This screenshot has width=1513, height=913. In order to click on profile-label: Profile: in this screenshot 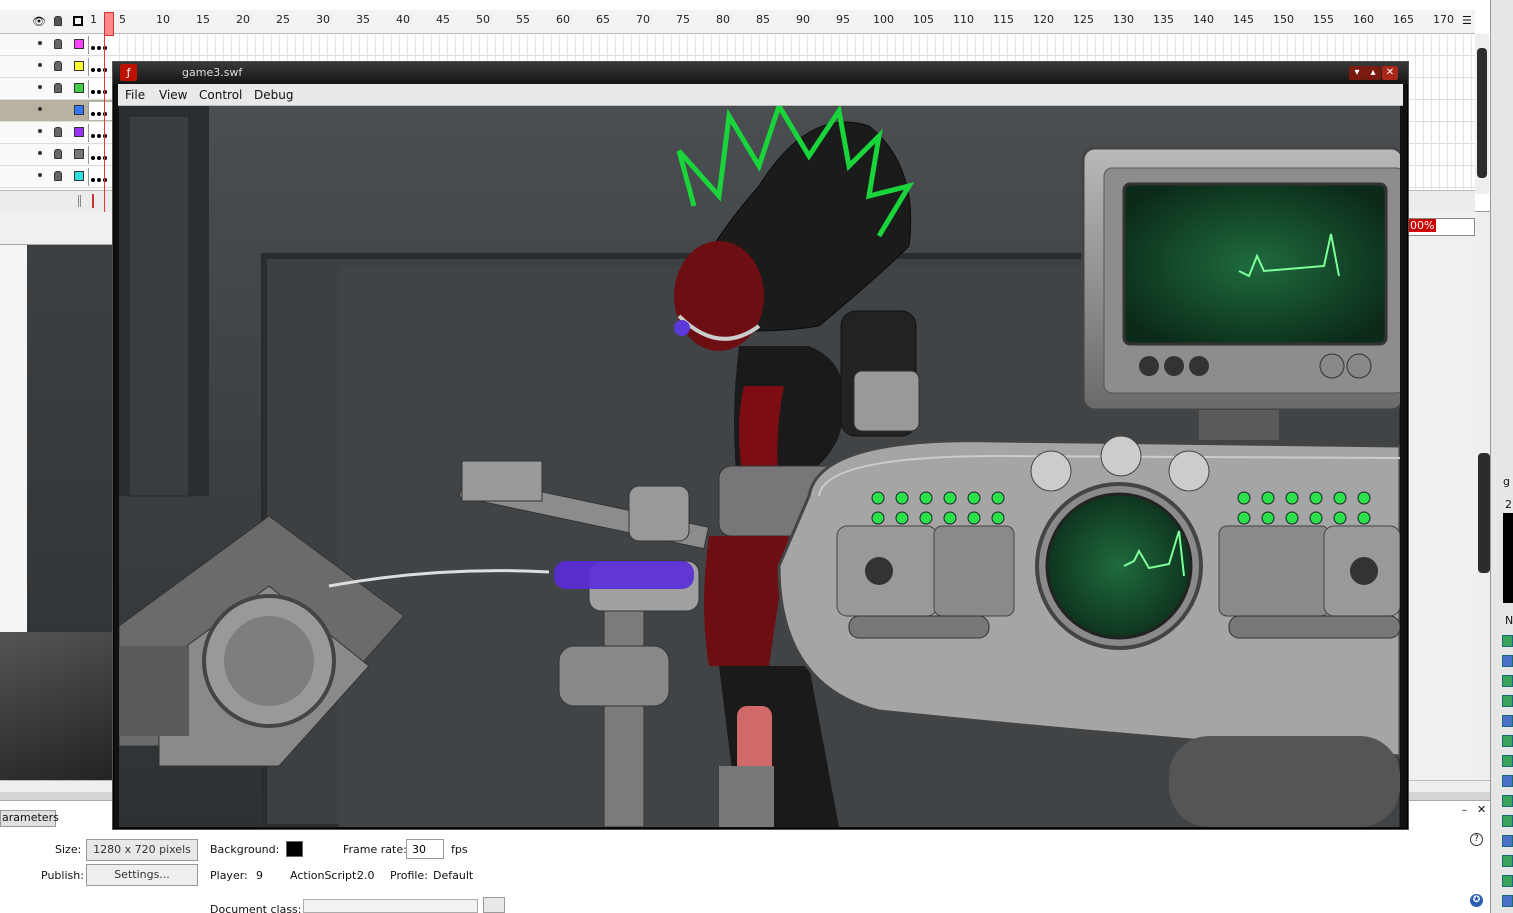, I will do `click(409, 875)`.